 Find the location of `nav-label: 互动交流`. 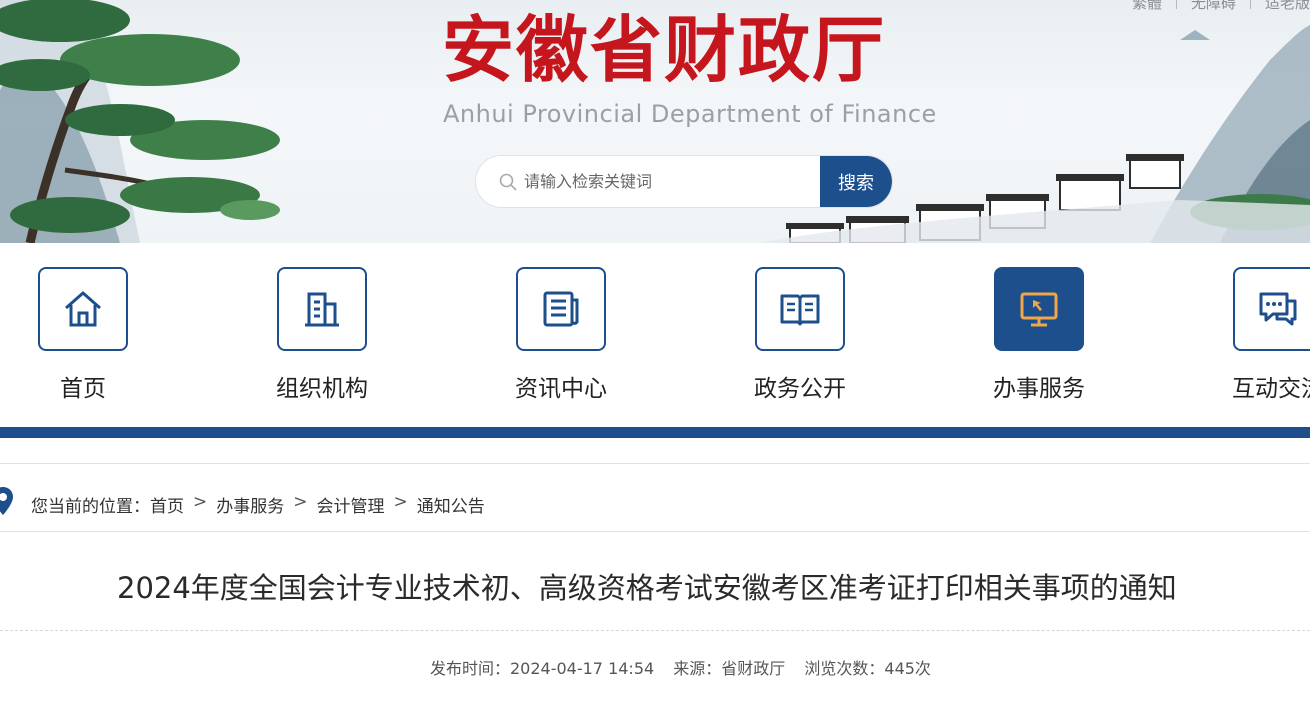

nav-label: 互动交流 is located at coordinates (1271, 389).